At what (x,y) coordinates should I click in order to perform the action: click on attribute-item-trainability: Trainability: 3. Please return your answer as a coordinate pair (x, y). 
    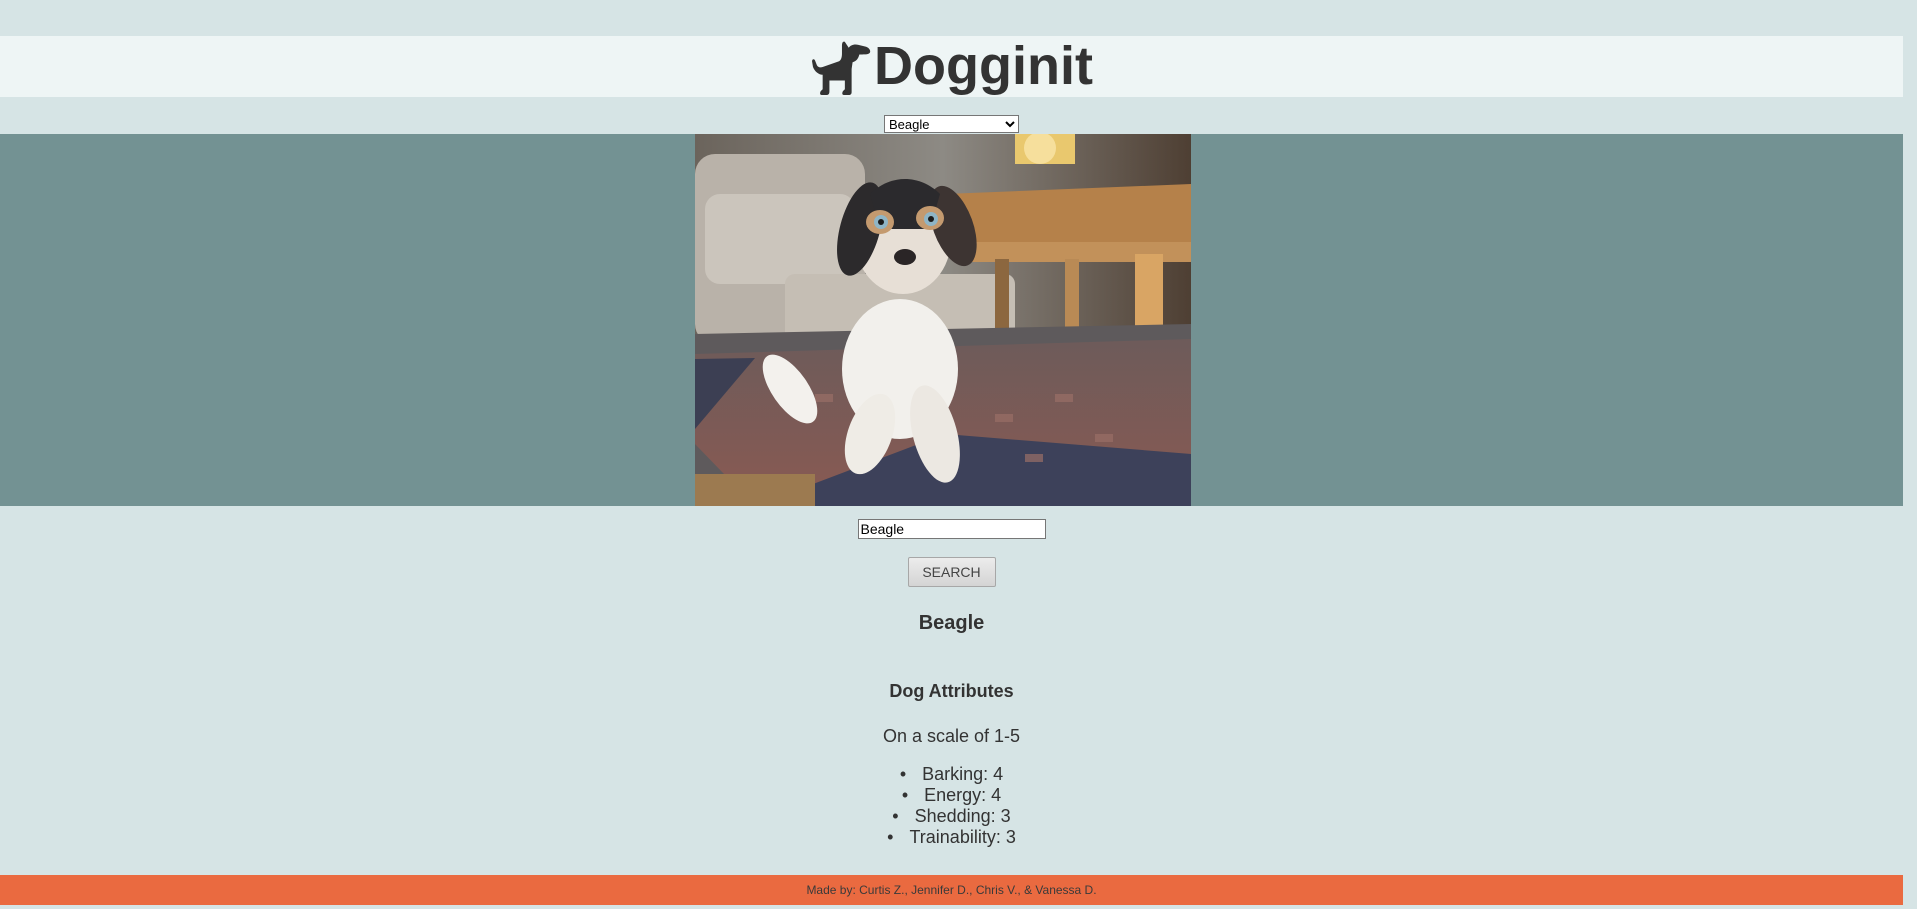
    Looking at the image, I should click on (951, 837).